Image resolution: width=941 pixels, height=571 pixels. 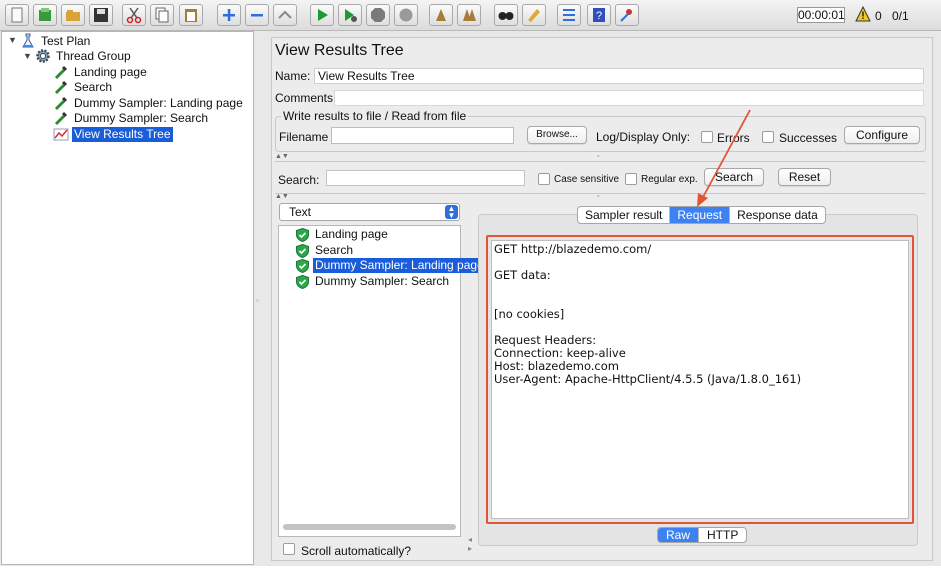 What do you see at coordinates (707, 137) in the screenshot?
I see `errors-checkbox` at bounding box center [707, 137].